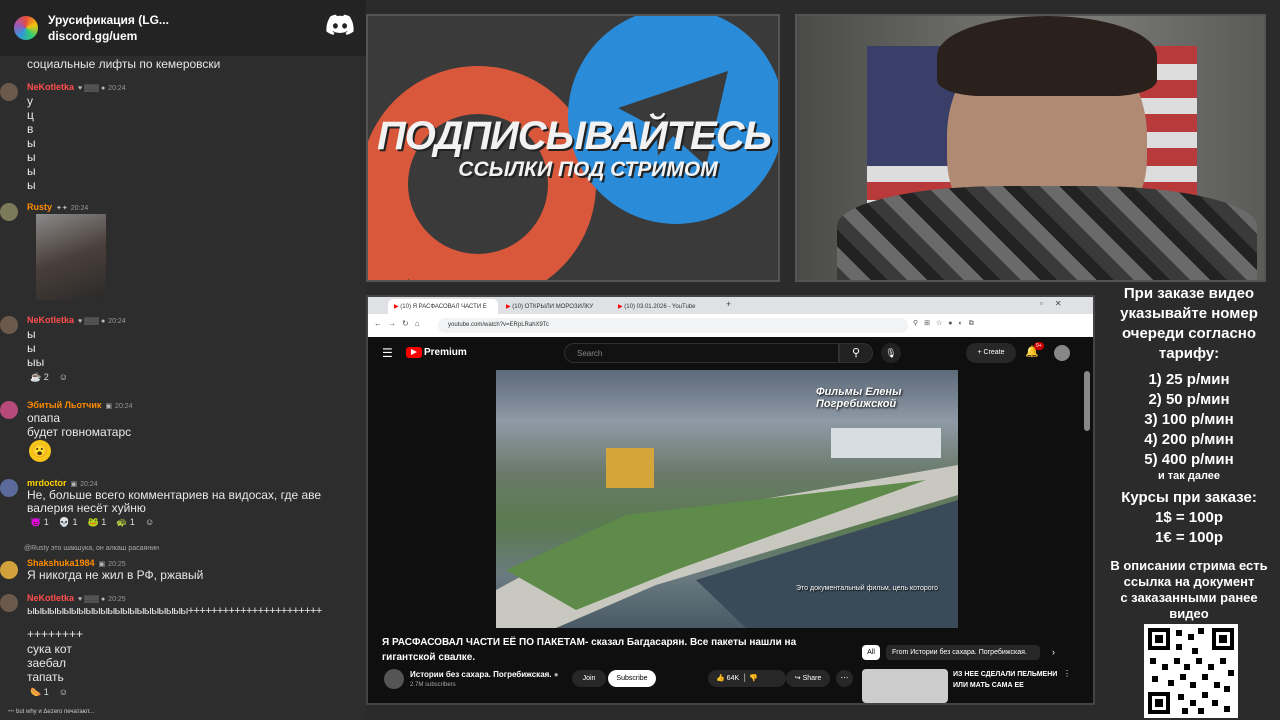 This screenshot has width=1280, height=720. What do you see at coordinates (115, 575) in the screenshot?
I see `chat-line: Я никогда не жил в РФ, ржавый` at bounding box center [115, 575].